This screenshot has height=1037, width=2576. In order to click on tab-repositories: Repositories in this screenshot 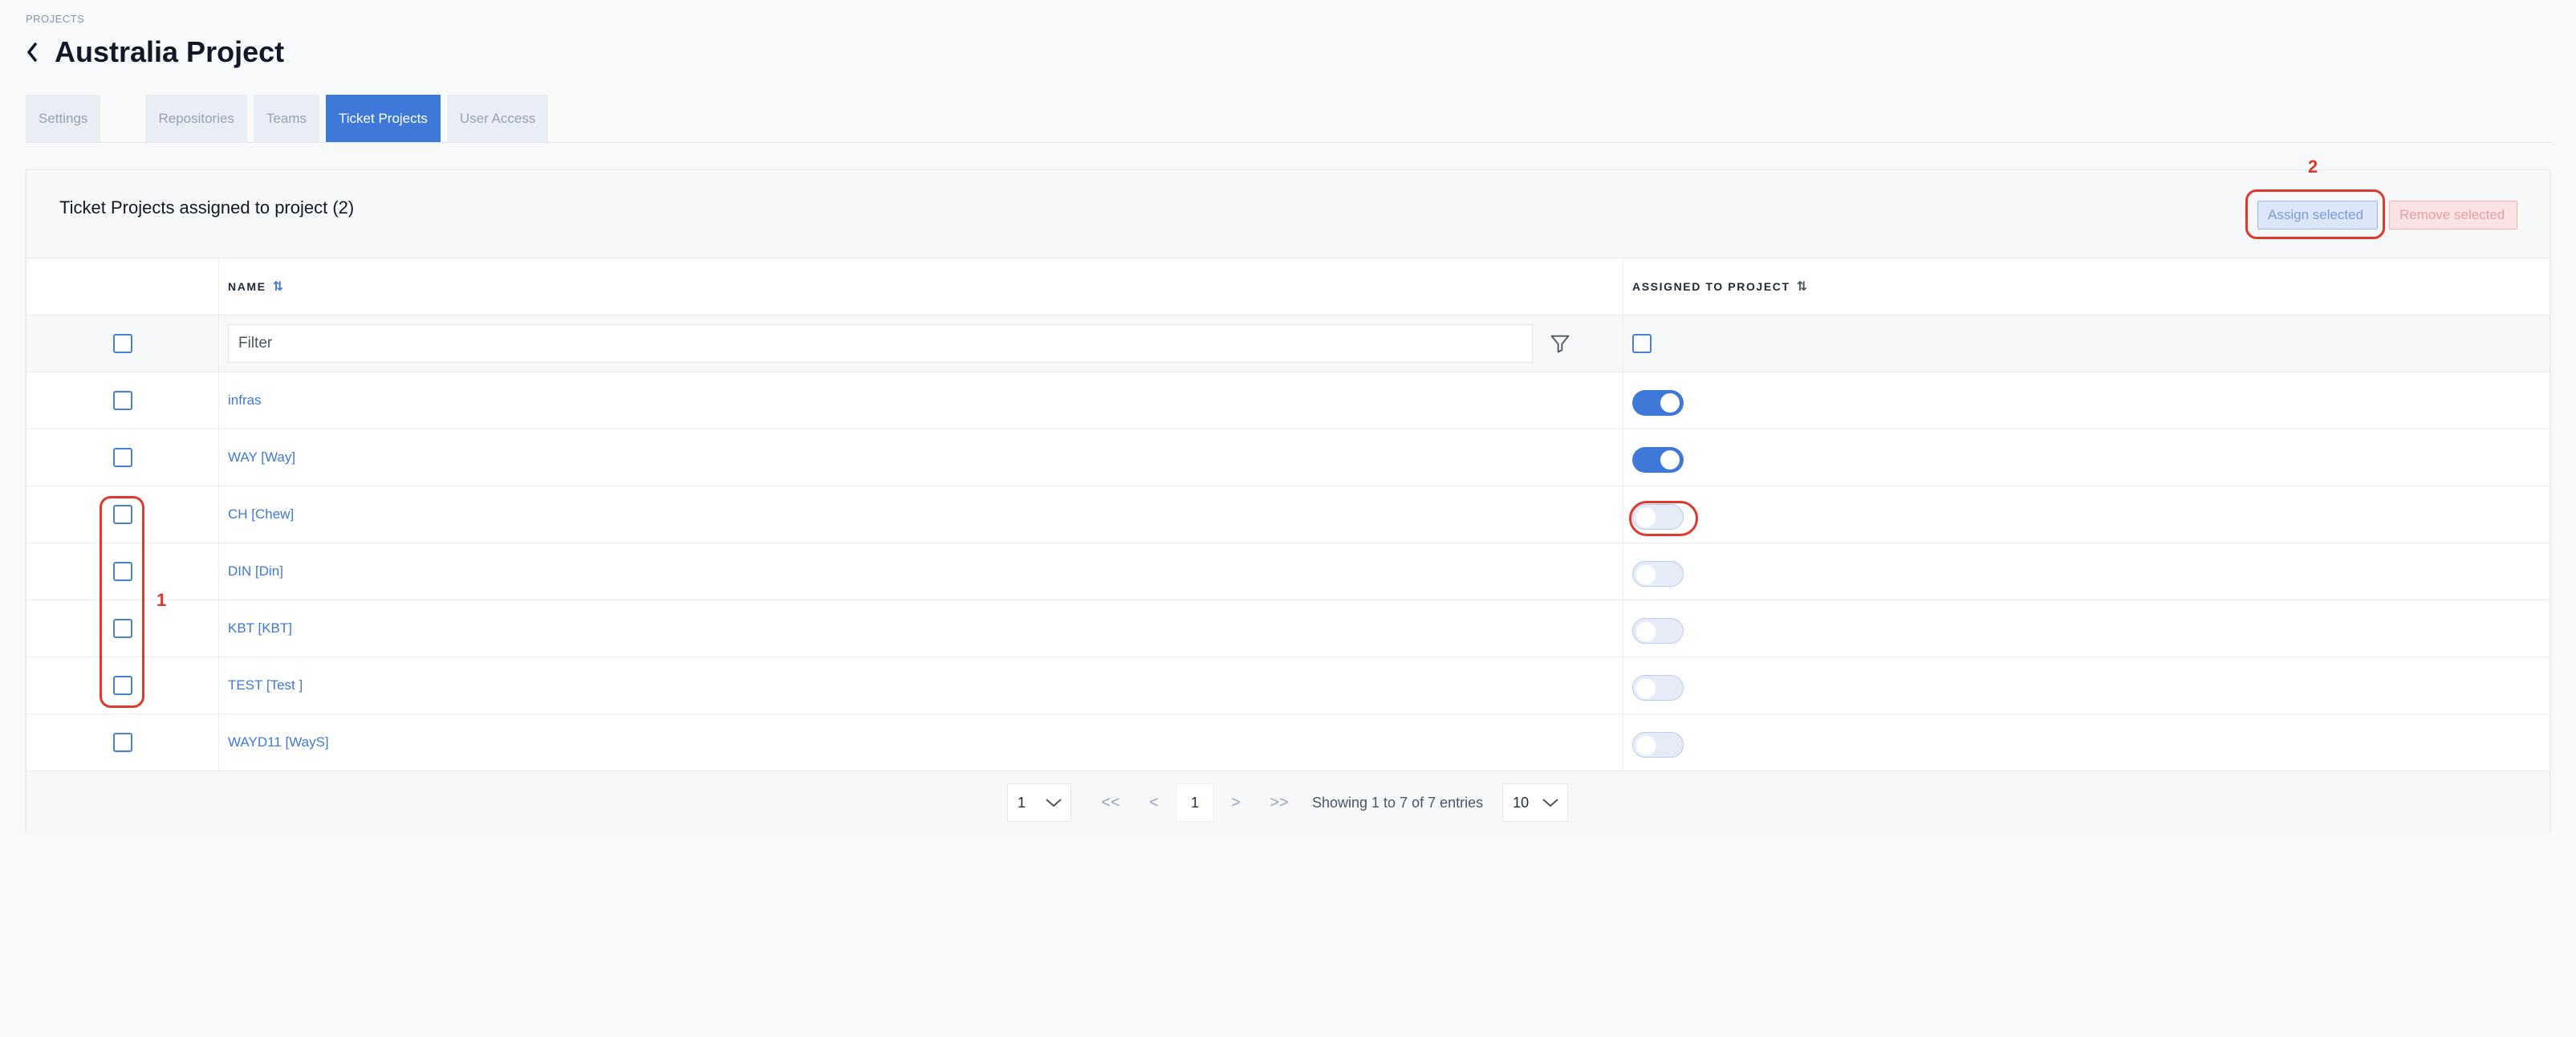, I will do `click(196, 119)`.